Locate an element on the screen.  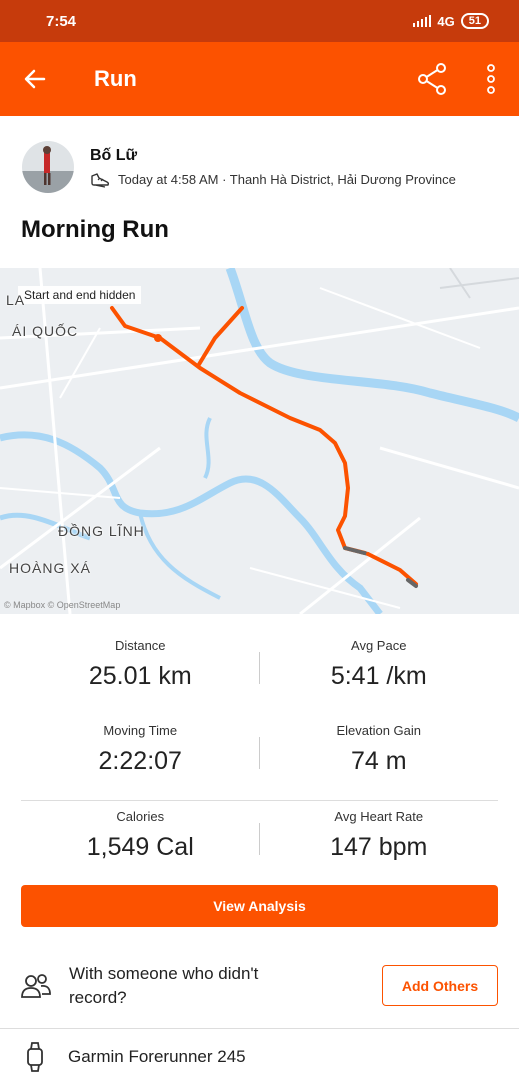
add-others-button: Add Others is located at coordinates (440, 985).